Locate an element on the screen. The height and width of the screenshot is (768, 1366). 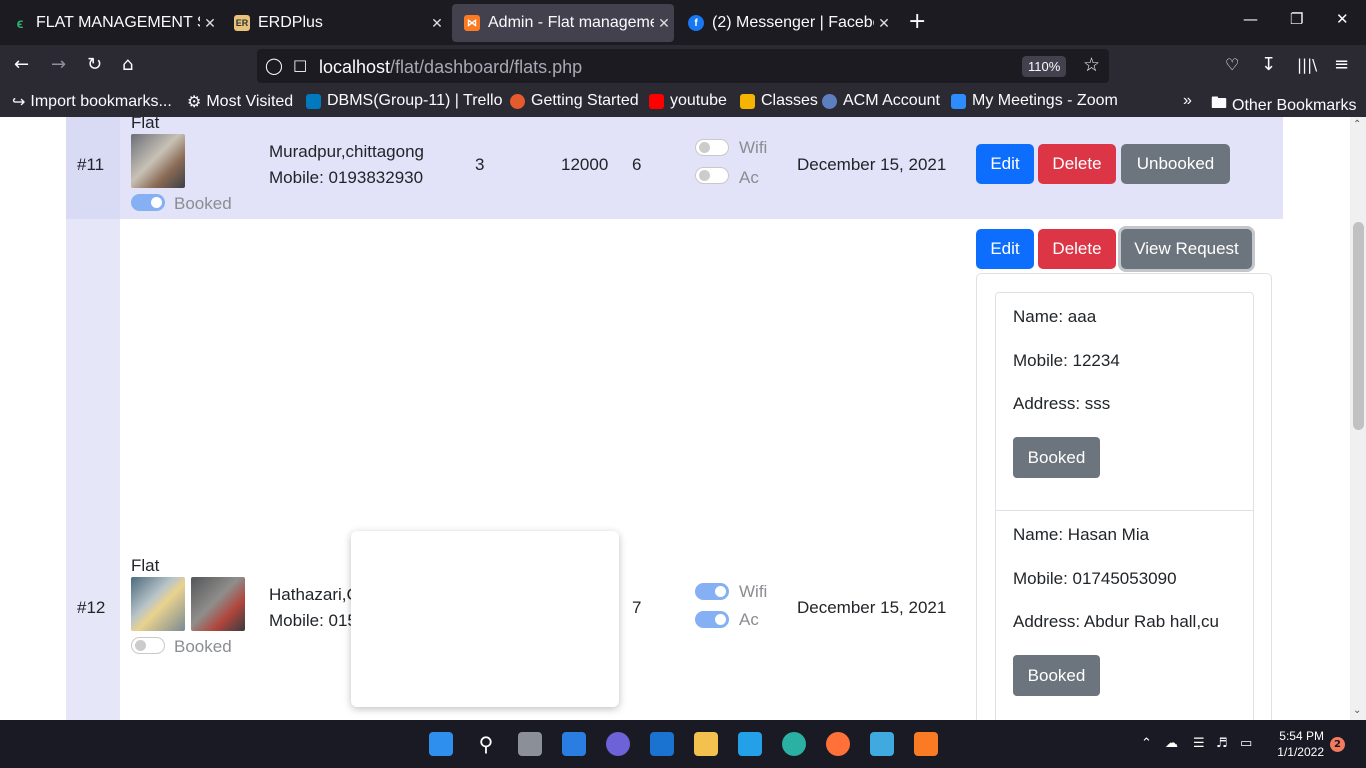
bookmark-zoom: My Meetings - Zoom is located at coordinates (1034, 101).